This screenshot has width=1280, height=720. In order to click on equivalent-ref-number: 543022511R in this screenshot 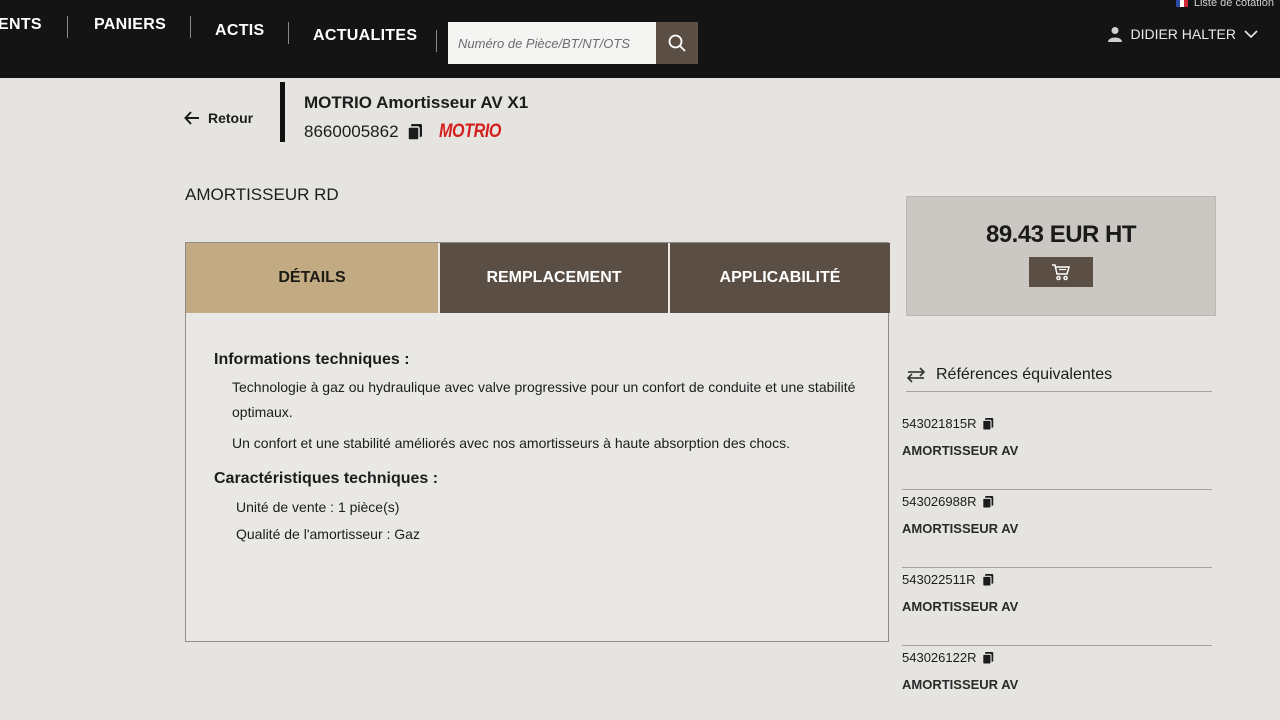, I will do `click(939, 579)`.